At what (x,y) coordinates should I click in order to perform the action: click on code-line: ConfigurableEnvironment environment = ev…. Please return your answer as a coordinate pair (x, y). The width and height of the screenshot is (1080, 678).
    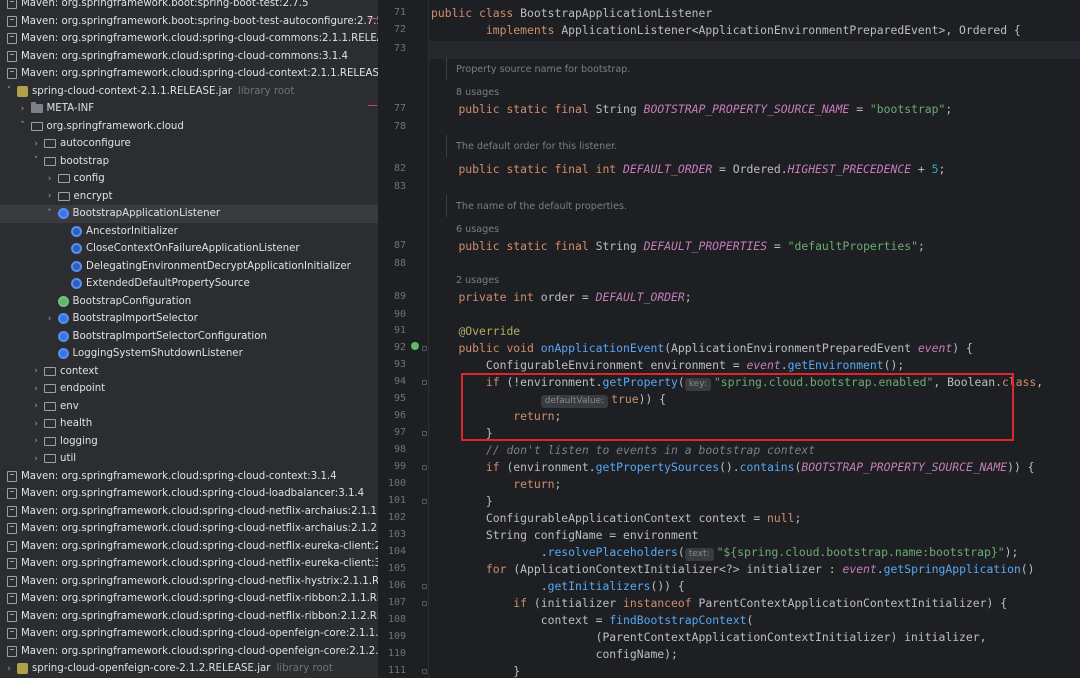
    Looking at the image, I should click on (667, 365).